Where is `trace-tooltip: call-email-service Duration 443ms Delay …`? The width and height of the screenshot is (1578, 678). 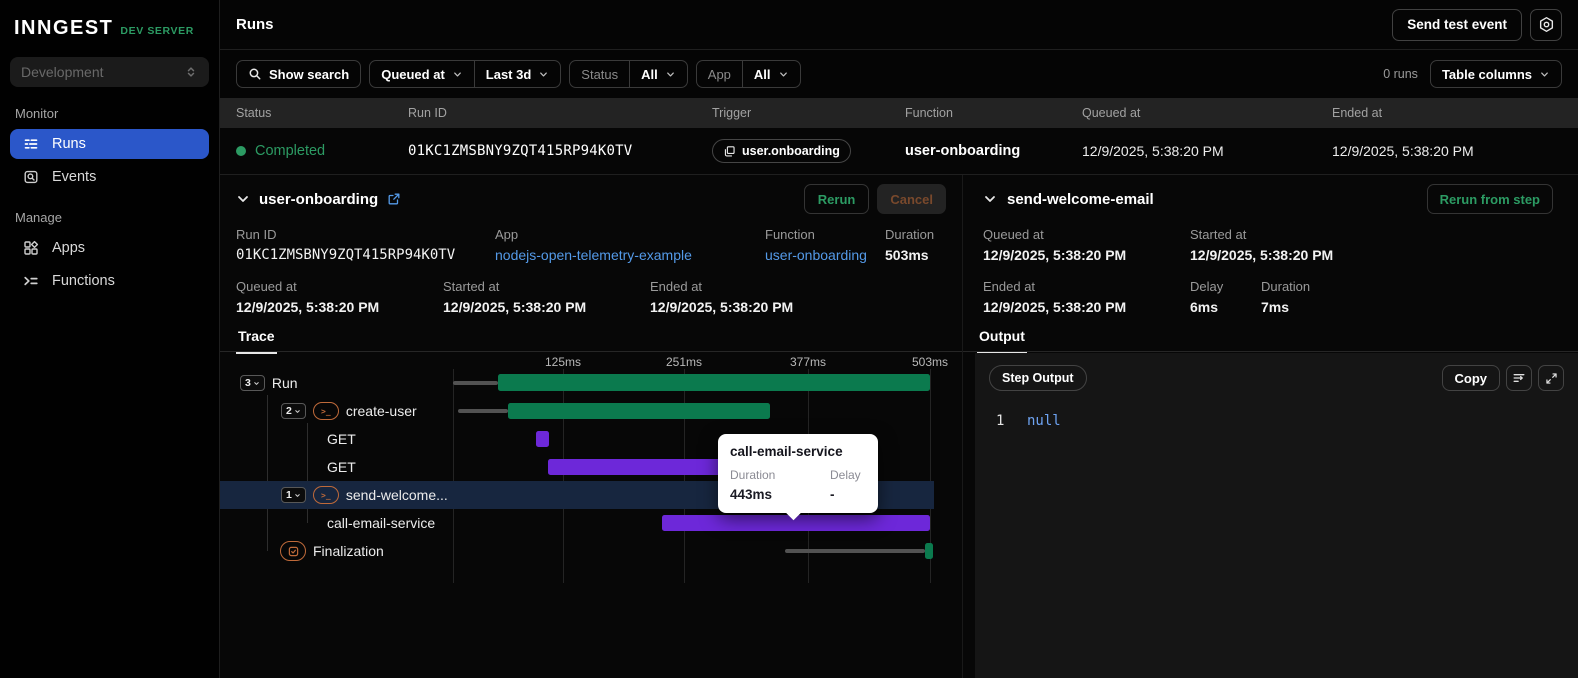 trace-tooltip: call-email-service Duration 443ms Delay … is located at coordinates (798, 473).